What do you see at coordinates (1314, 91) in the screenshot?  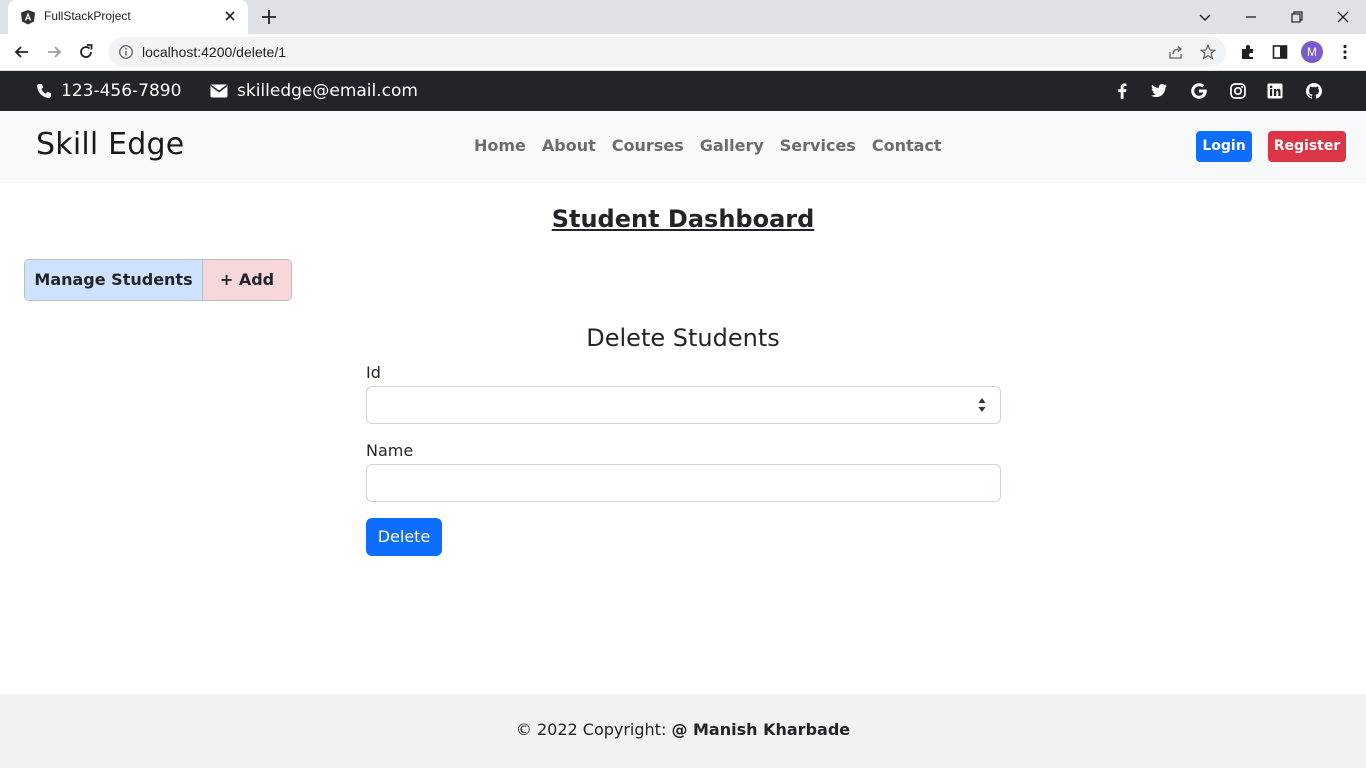 I see `github-icon` at bounding box center [1314, 91].